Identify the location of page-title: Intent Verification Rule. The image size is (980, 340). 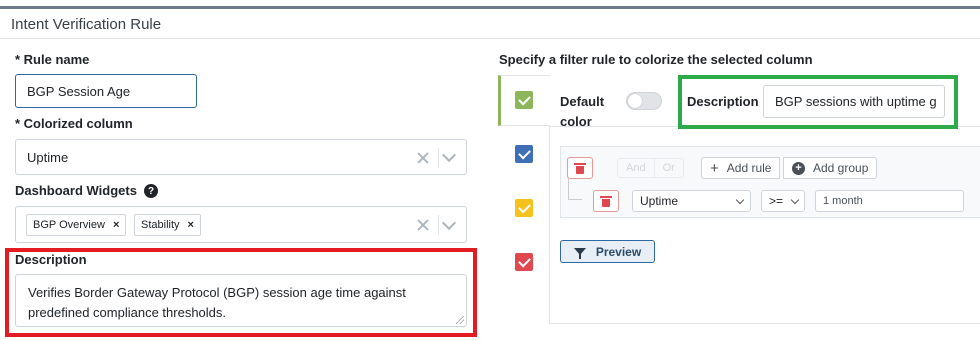
(86, 24).